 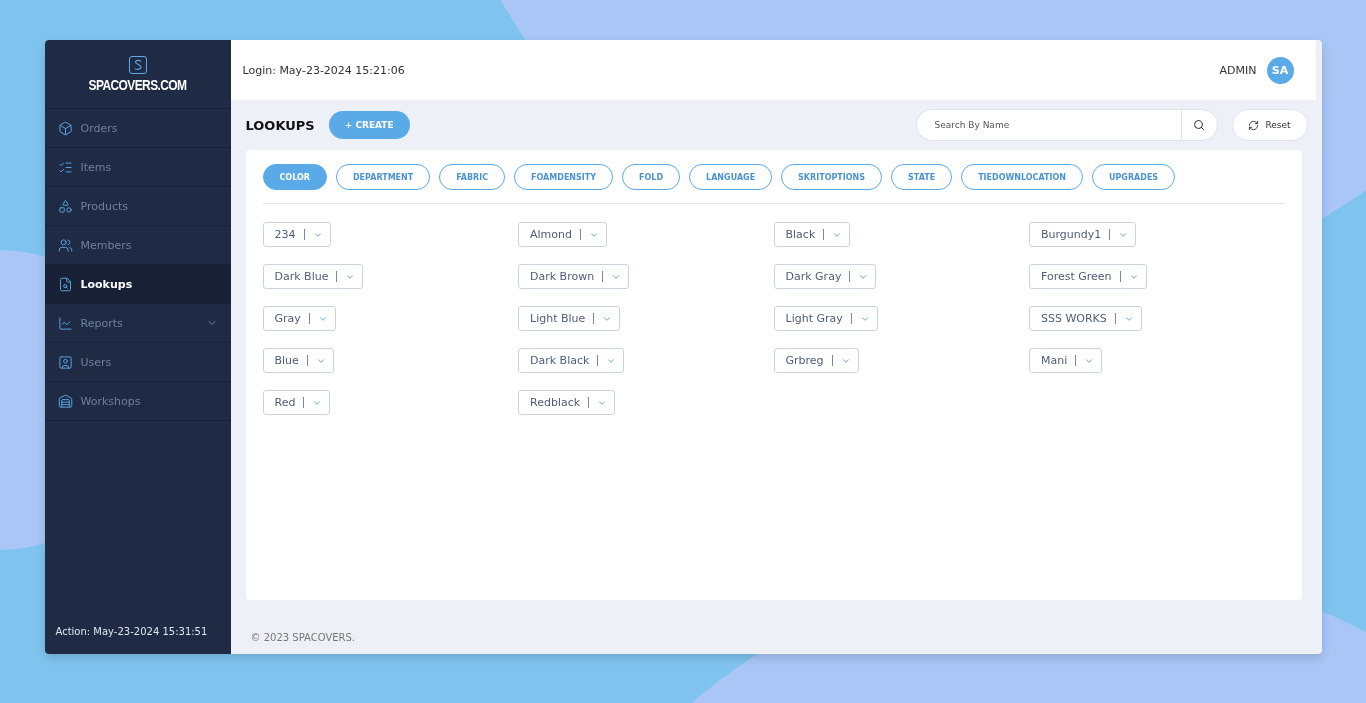 I want to click on refresh-icon, so click(x=1254, y=125).